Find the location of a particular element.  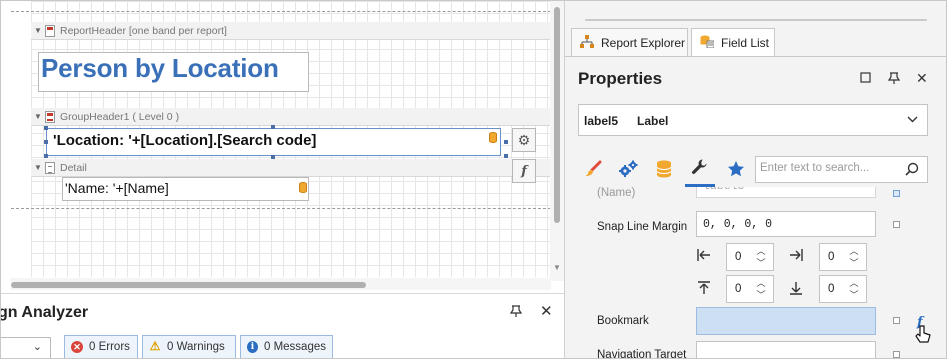

tab-behavior is located at coordinates (628, 170).